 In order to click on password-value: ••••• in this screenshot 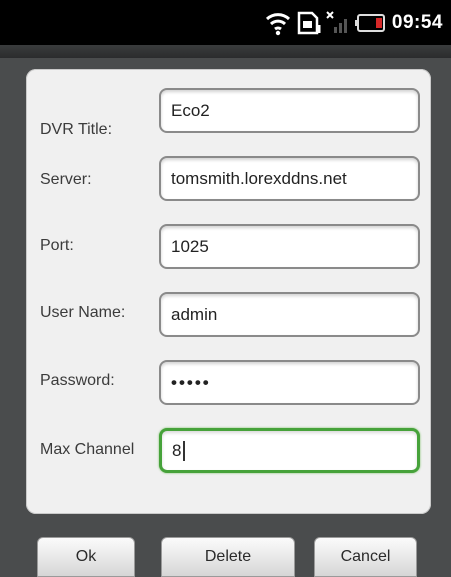, I will do `click(191, 382)`.